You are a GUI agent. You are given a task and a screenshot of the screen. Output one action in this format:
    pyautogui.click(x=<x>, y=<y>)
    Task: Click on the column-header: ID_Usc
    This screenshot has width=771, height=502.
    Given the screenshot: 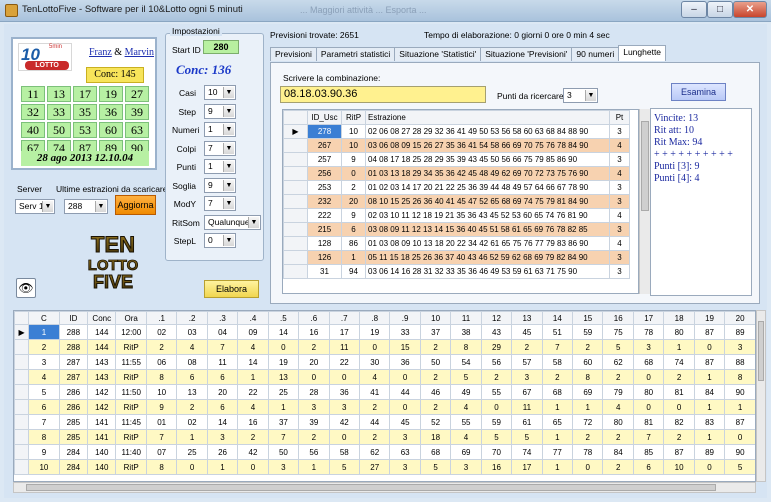 What is the action you would take?
    pyautogui.click(x=324, y=117)
    